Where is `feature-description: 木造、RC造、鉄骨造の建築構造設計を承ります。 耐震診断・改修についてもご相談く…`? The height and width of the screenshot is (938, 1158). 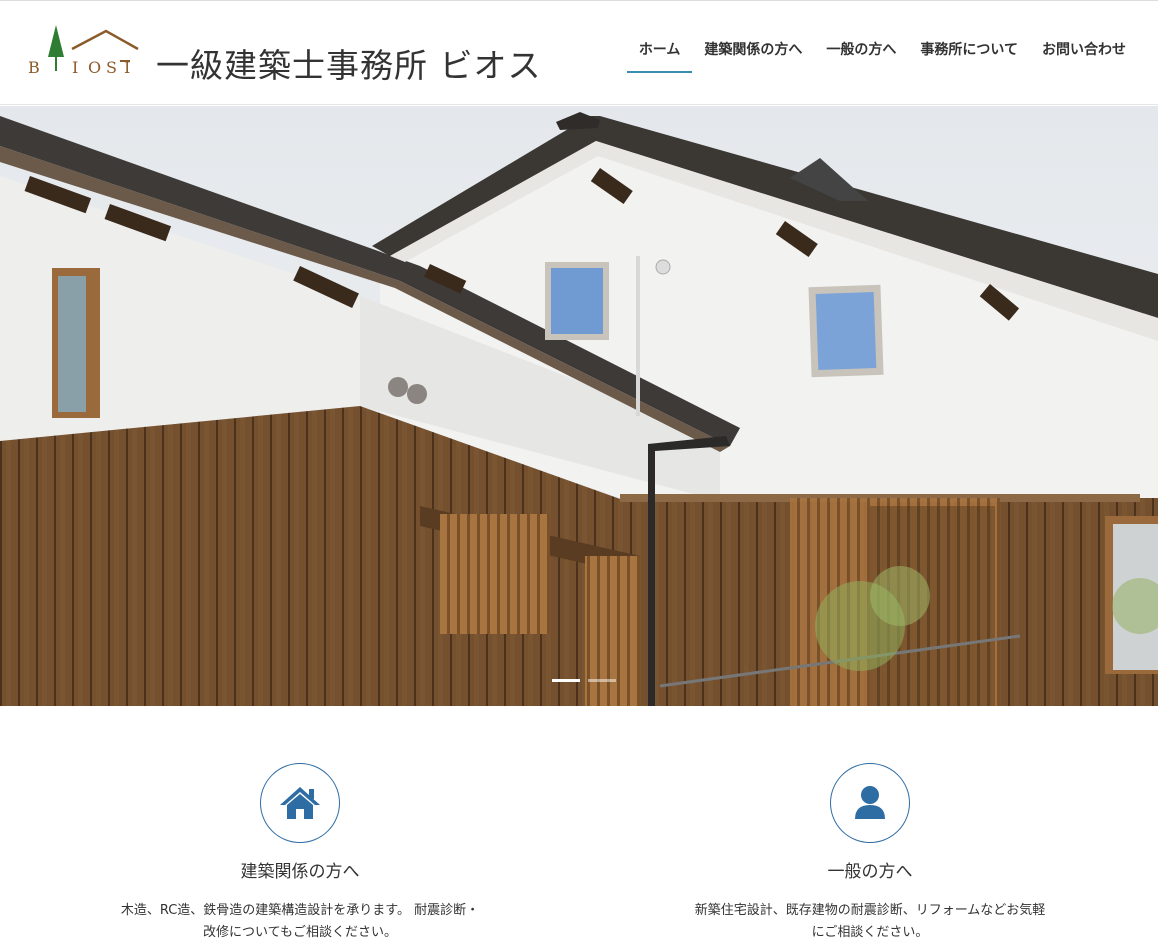 feature-description: 木造、RC造、鉄骨造の建築構造設計を承ります。 耐震診断・改修についてもご相談く… is located at coordinates (300, 920).